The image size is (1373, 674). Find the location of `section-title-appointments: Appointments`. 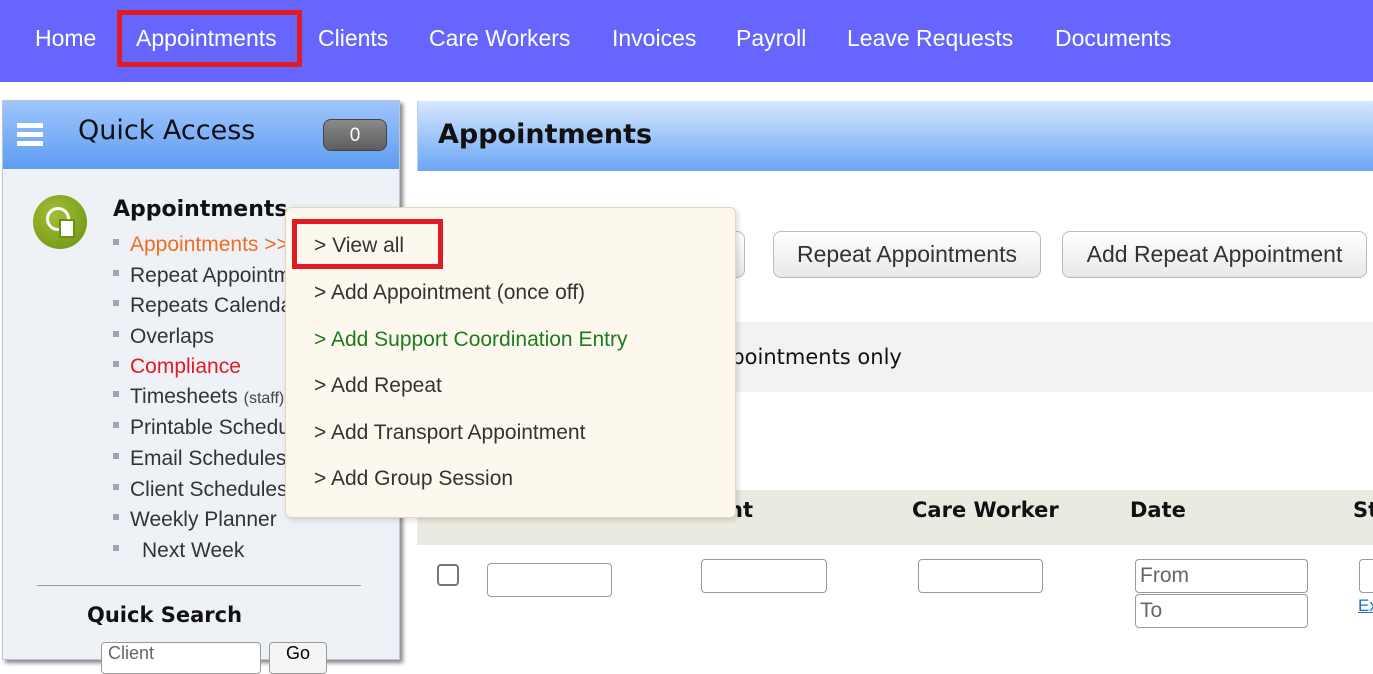

section-title-appointments: Appointments is located at coordinates (200, 209).